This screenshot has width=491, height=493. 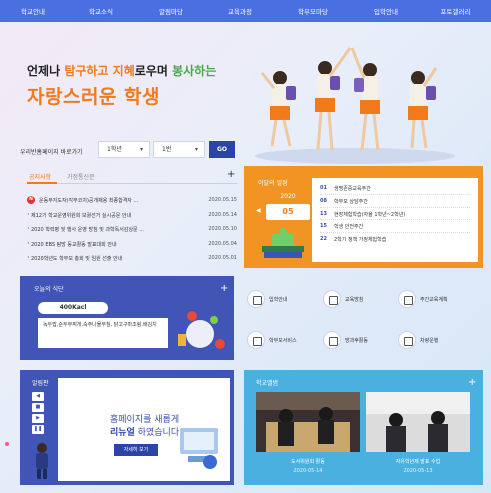 What do you see at coordinates (40, 383) in the screenshot?
I see `popup-title: 알림판` at bounding box center [40, 383].